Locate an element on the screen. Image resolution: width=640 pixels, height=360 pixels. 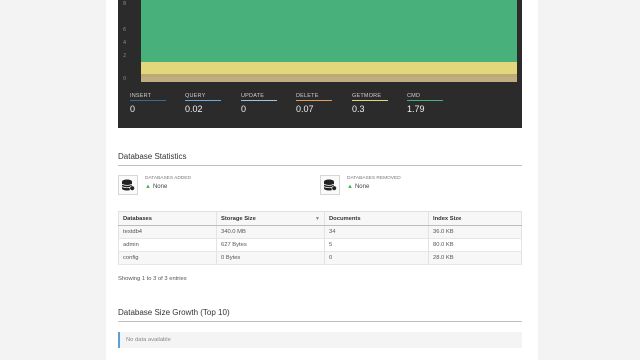
cell-index-size: 28.0 KB is located at coordinates (475, 258).